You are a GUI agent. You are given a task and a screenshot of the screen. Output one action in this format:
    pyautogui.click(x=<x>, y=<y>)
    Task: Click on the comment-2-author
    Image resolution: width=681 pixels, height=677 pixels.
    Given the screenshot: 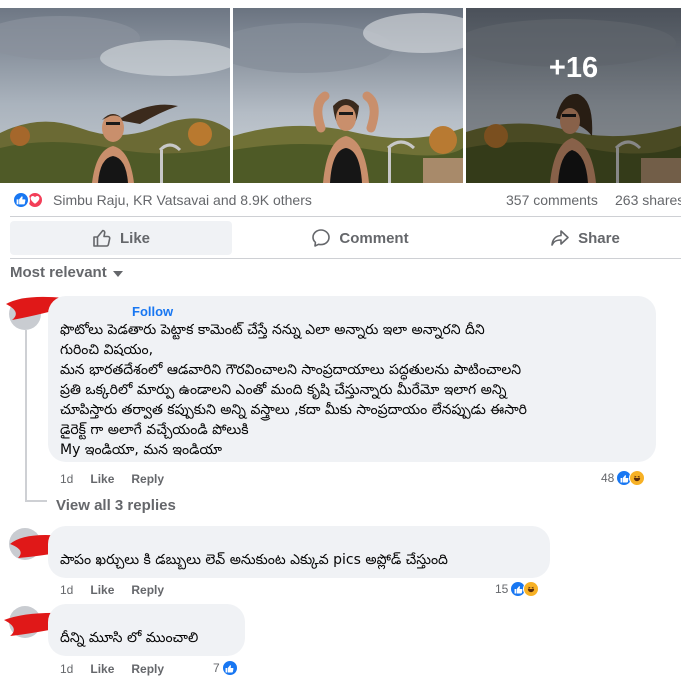 What is the action you would take?
    pyautogui.click(x=299, y=542)
    